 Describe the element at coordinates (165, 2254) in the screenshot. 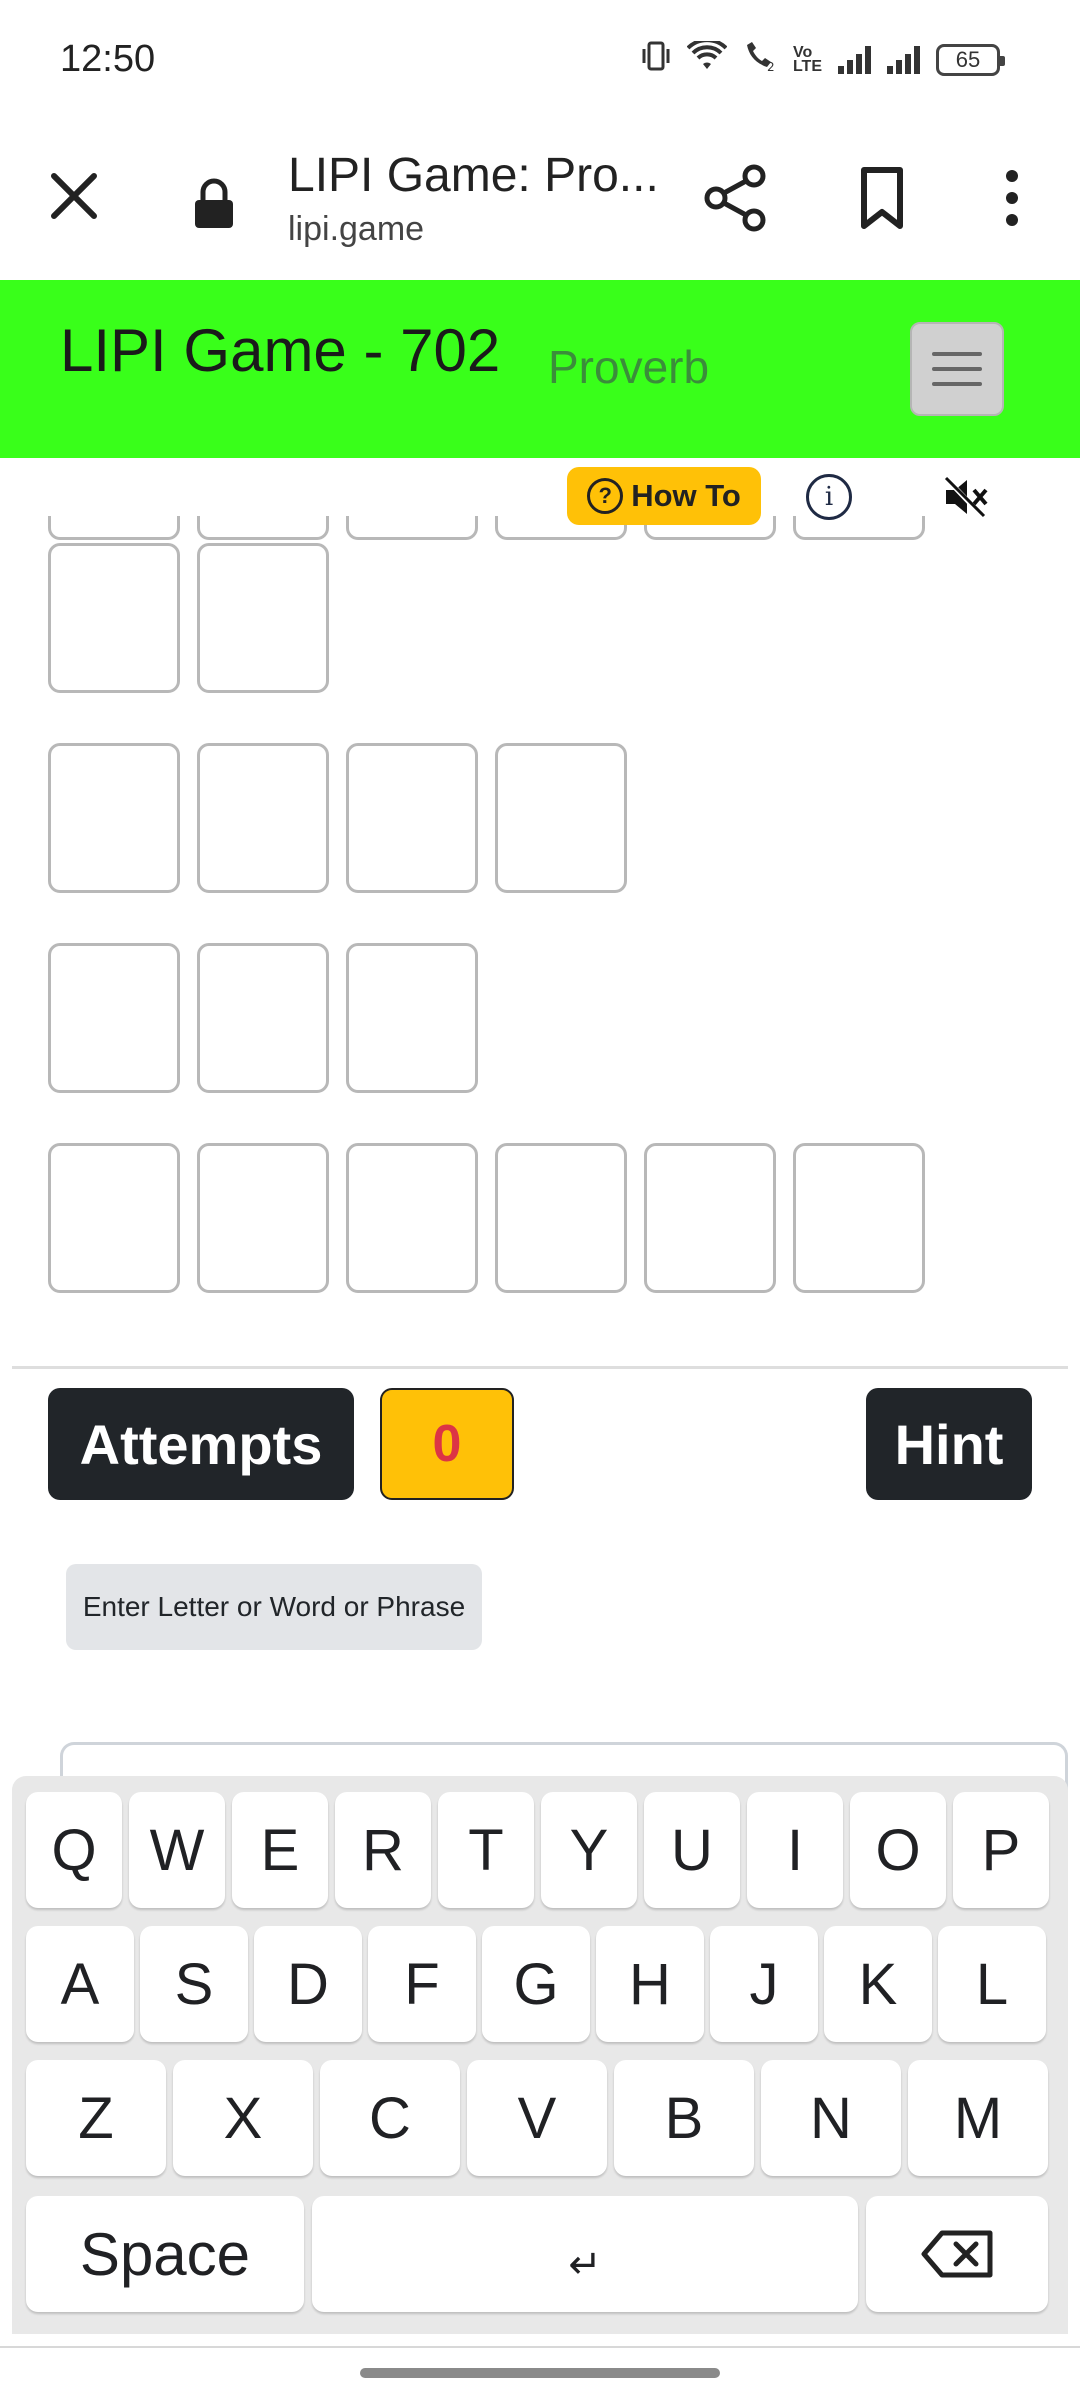

I see `space-key: Space` at that location.